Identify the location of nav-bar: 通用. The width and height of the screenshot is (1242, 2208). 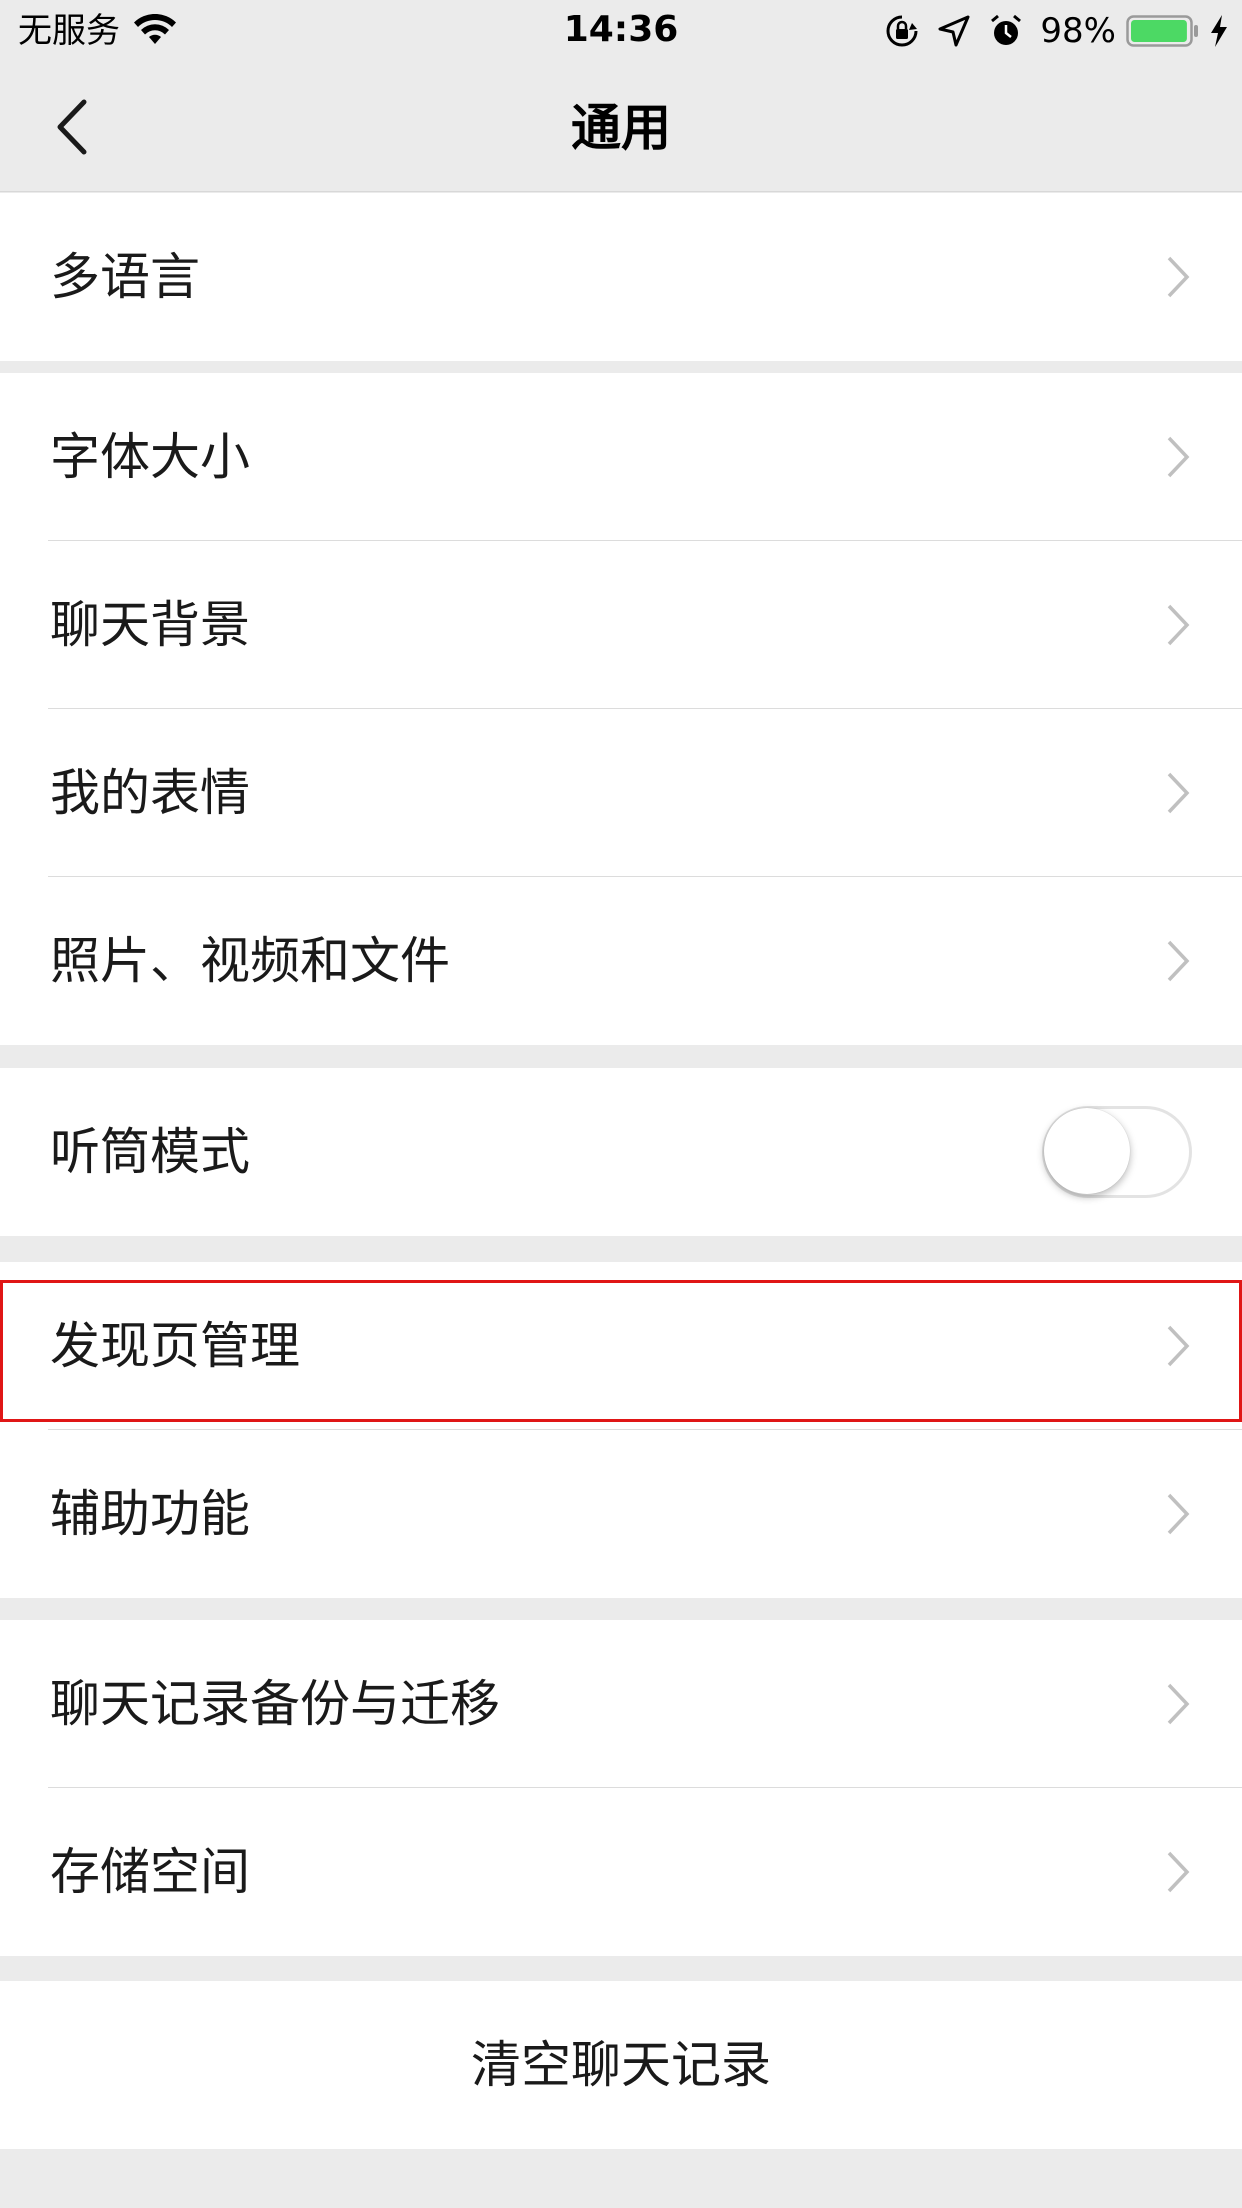
(621, 127).